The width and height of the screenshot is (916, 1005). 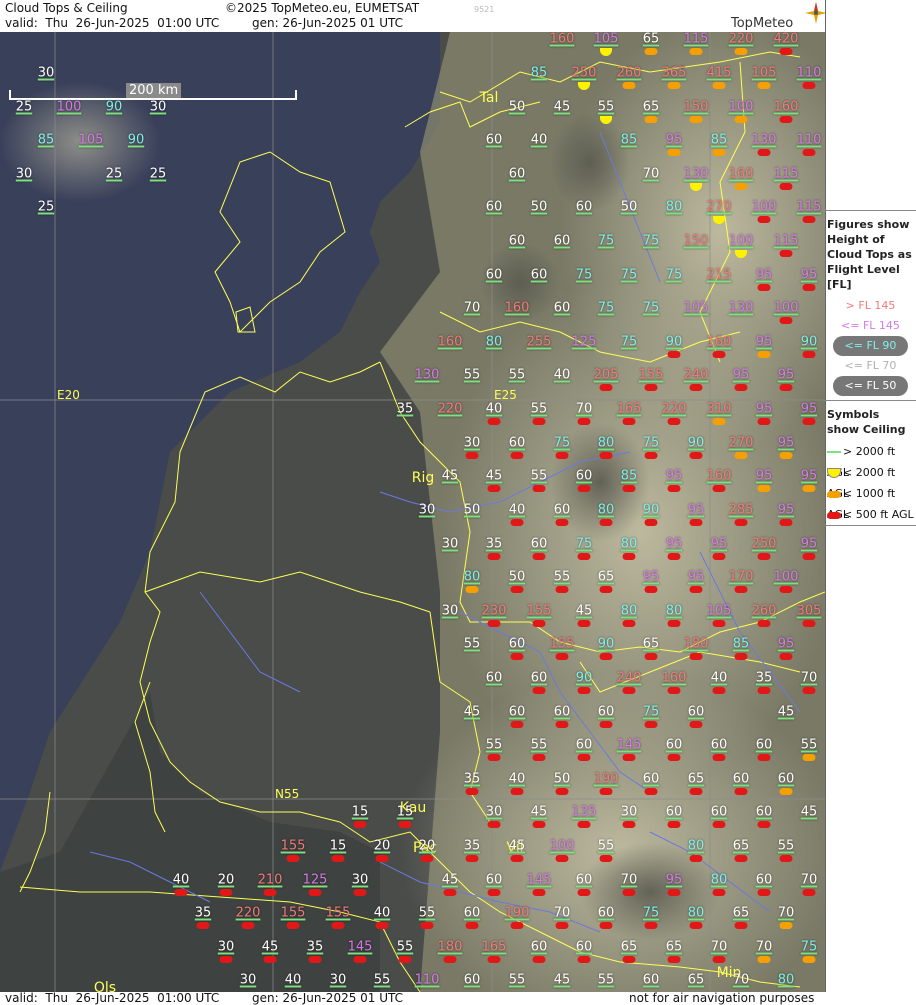 I want to click on cloud-top-value: 160, so click(x=719, y=476).